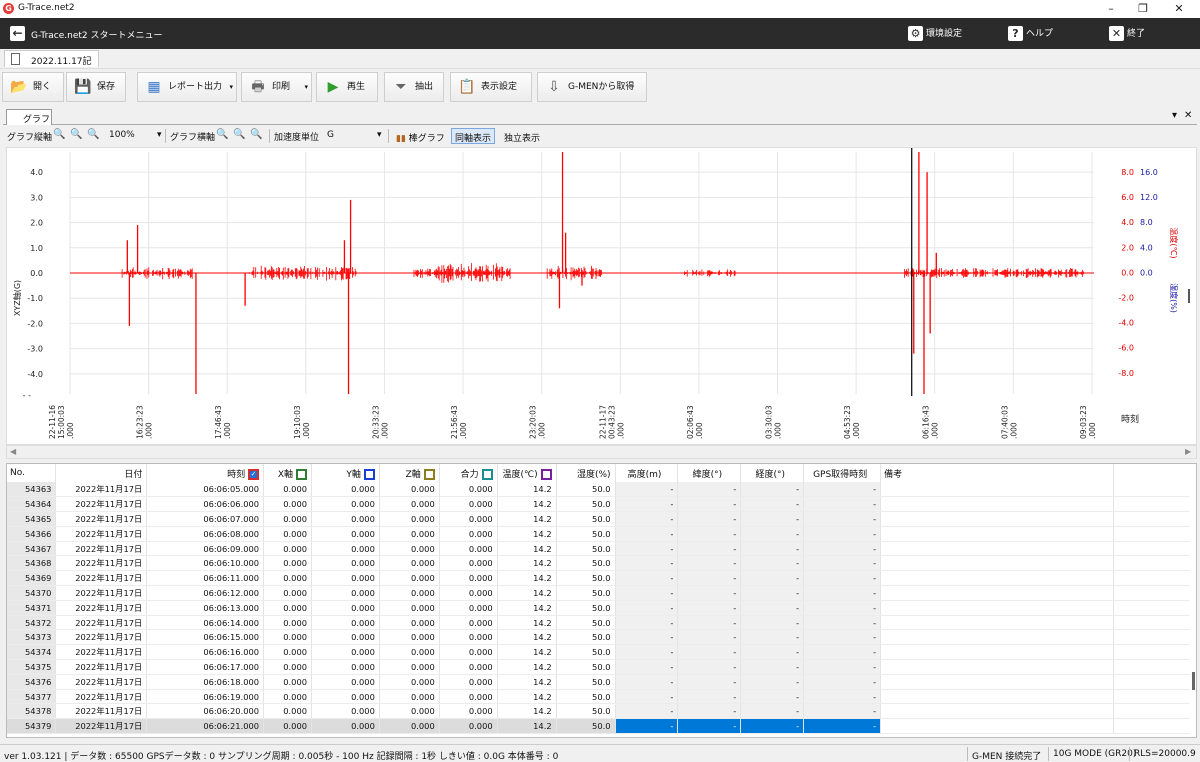 Image resolution: width=1200 pixels, height=762 pixels. What do you see at coordinates (527, 473) in the screenshot?
I see `col-temp: 温度(℃)` at bounding box center [527, 473].